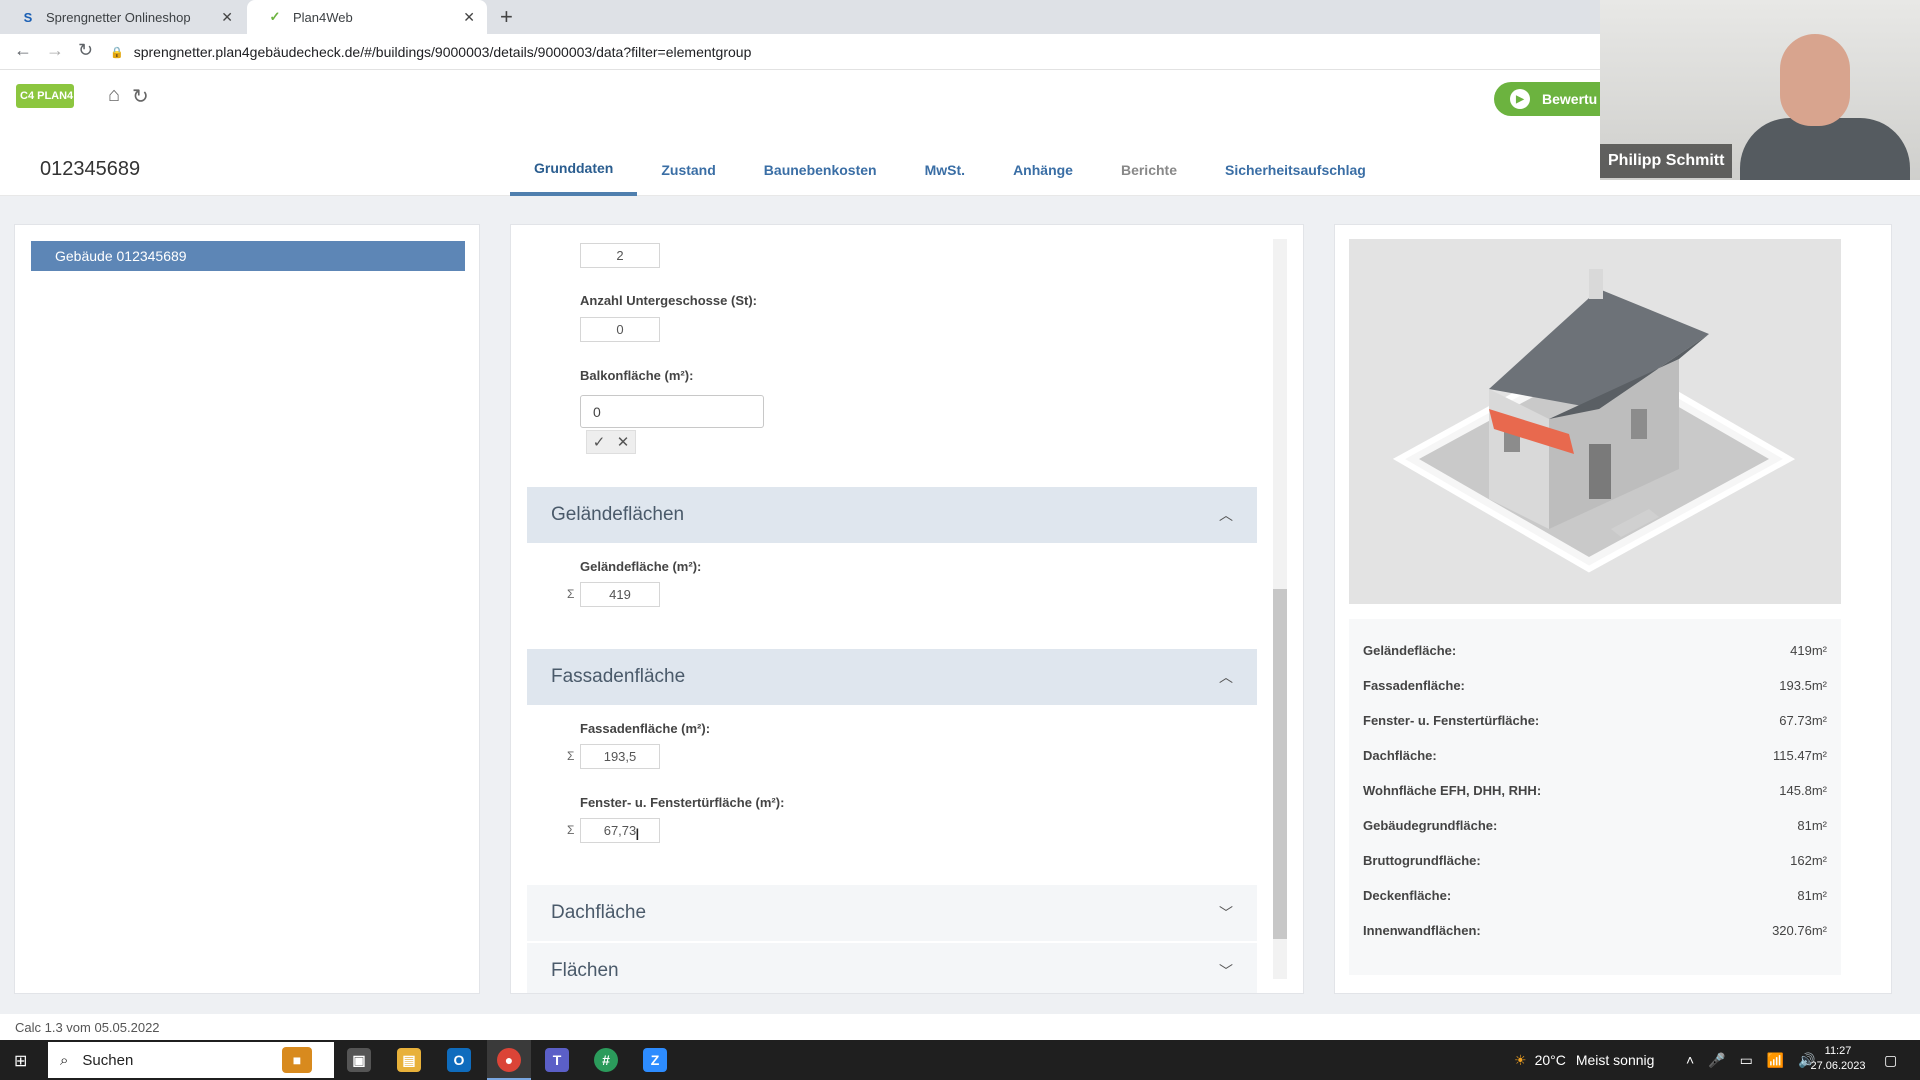  I want to click on battery-icon: ▭, so click(1746, 1060).